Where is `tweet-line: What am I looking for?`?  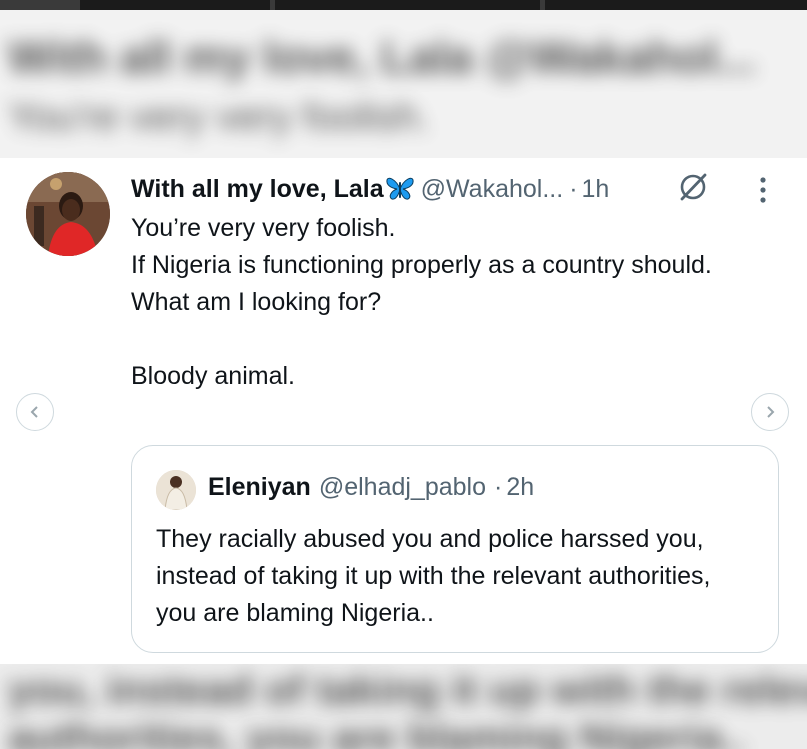
tweet-line: What am I looking for? is located at coordinates (256, 302).